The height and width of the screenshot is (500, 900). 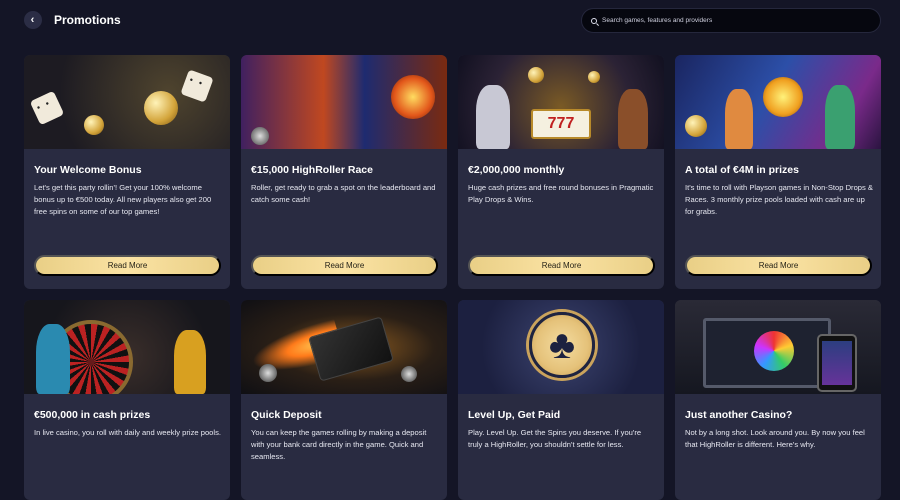 I want to click on top-bar: ‹ Promotions, so click(x=450, y=21).